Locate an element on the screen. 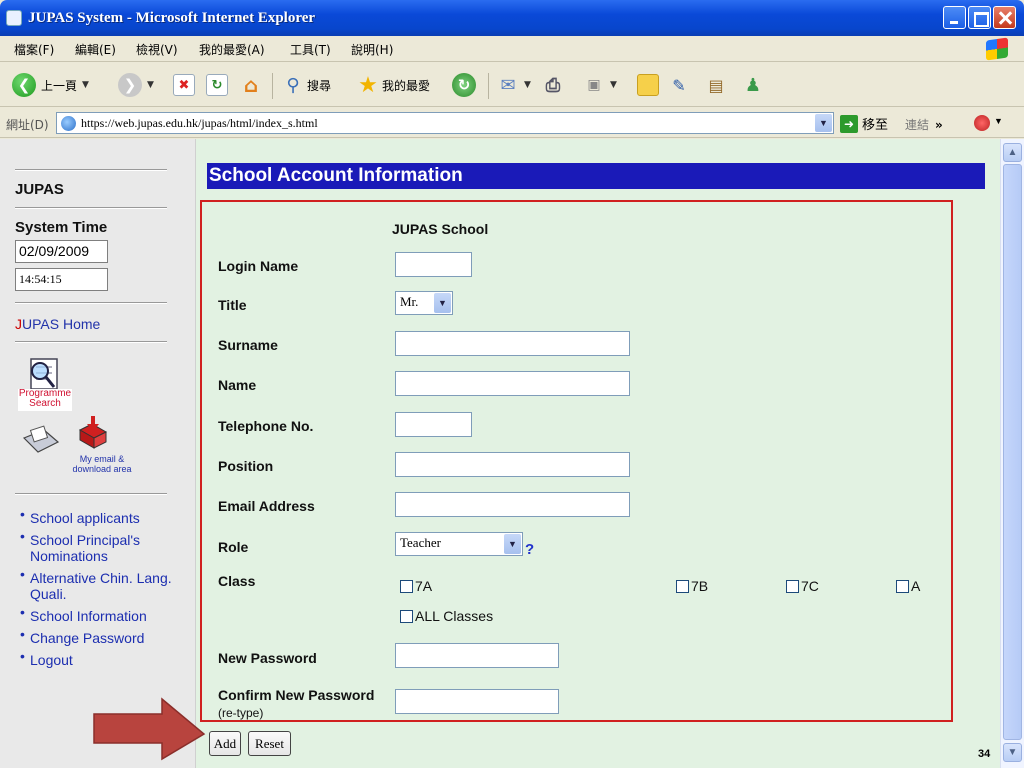 The image size is (1024, 768). forward-button: ❯ ▼ is located at coordinates (136, 85).